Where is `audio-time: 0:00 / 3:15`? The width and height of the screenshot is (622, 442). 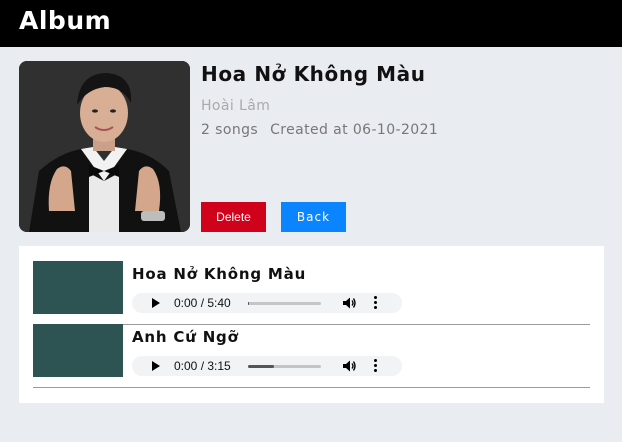 audio-time: 0:00 / 3:15 is located at coordinates (202, 366).